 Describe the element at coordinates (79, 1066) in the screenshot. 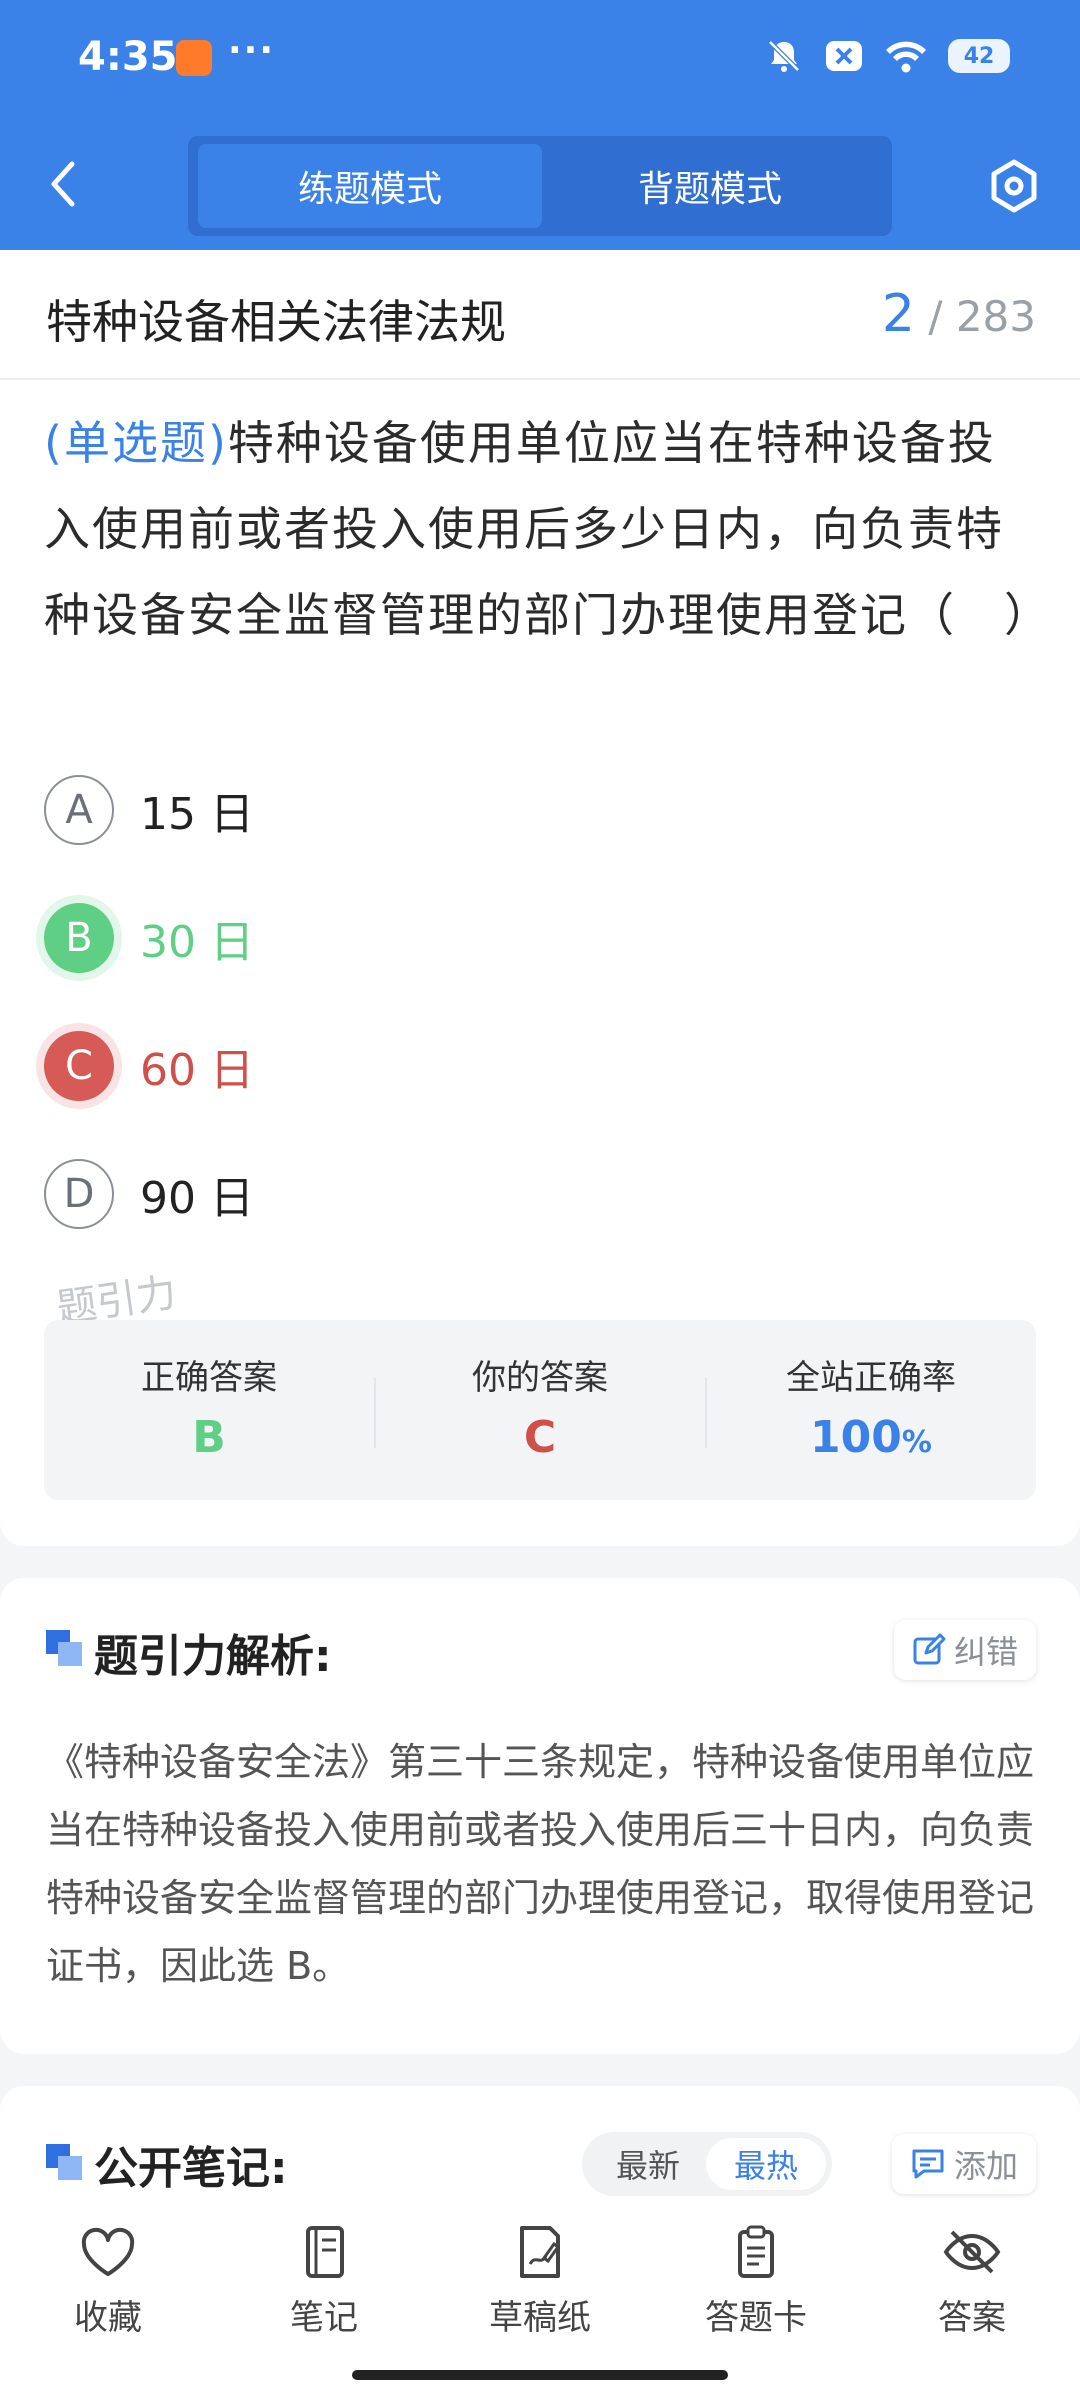

I see `option-letter: C` at that location.